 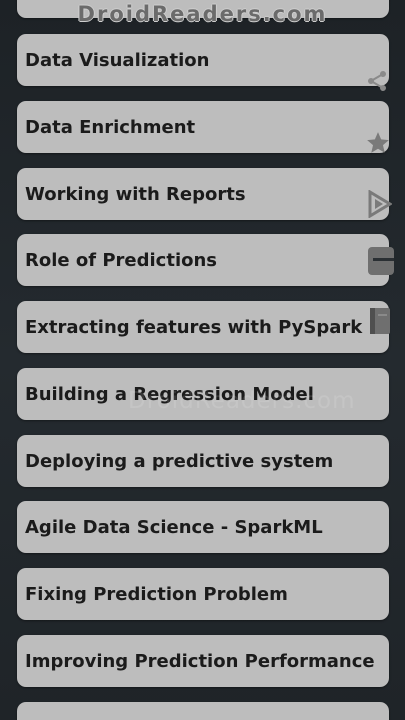 I want to click on menu-item-label: Role of Predictions, so click(x=121, y=260).